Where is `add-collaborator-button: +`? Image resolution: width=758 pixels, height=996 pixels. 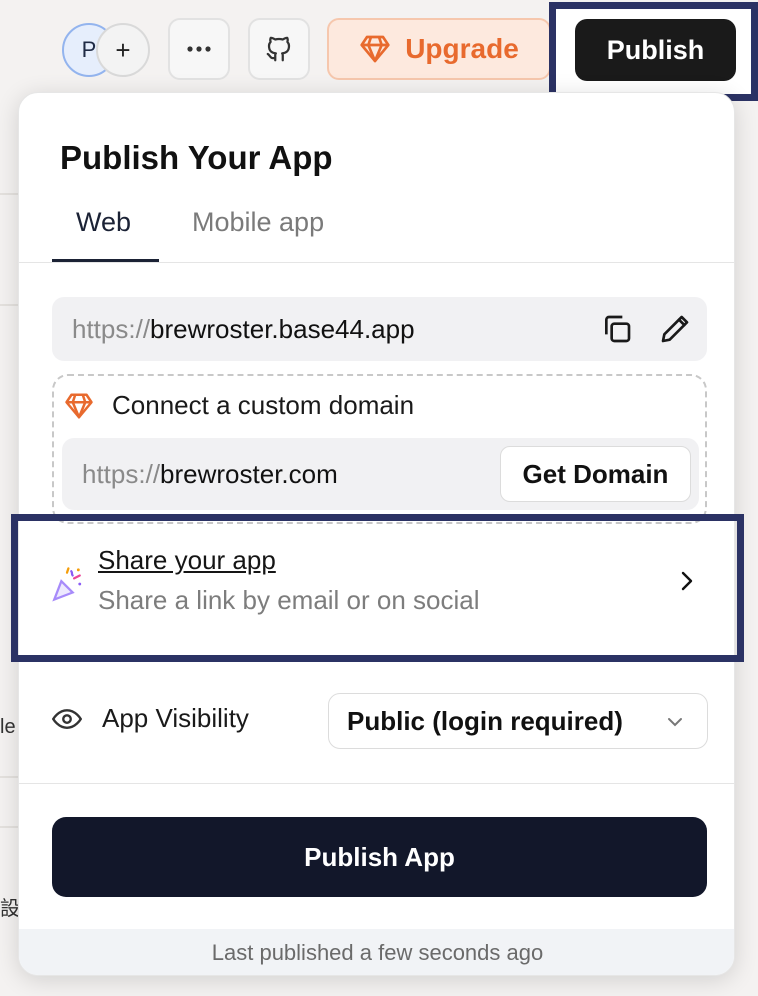 add-collaborator-button: + is located at coordinates (123, 50).